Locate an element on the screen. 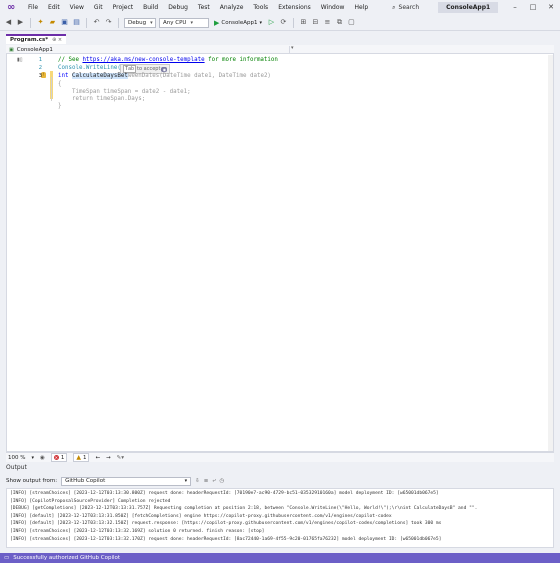  start-without-debugging-icon: ▷ is located at coordinates (271, 22).